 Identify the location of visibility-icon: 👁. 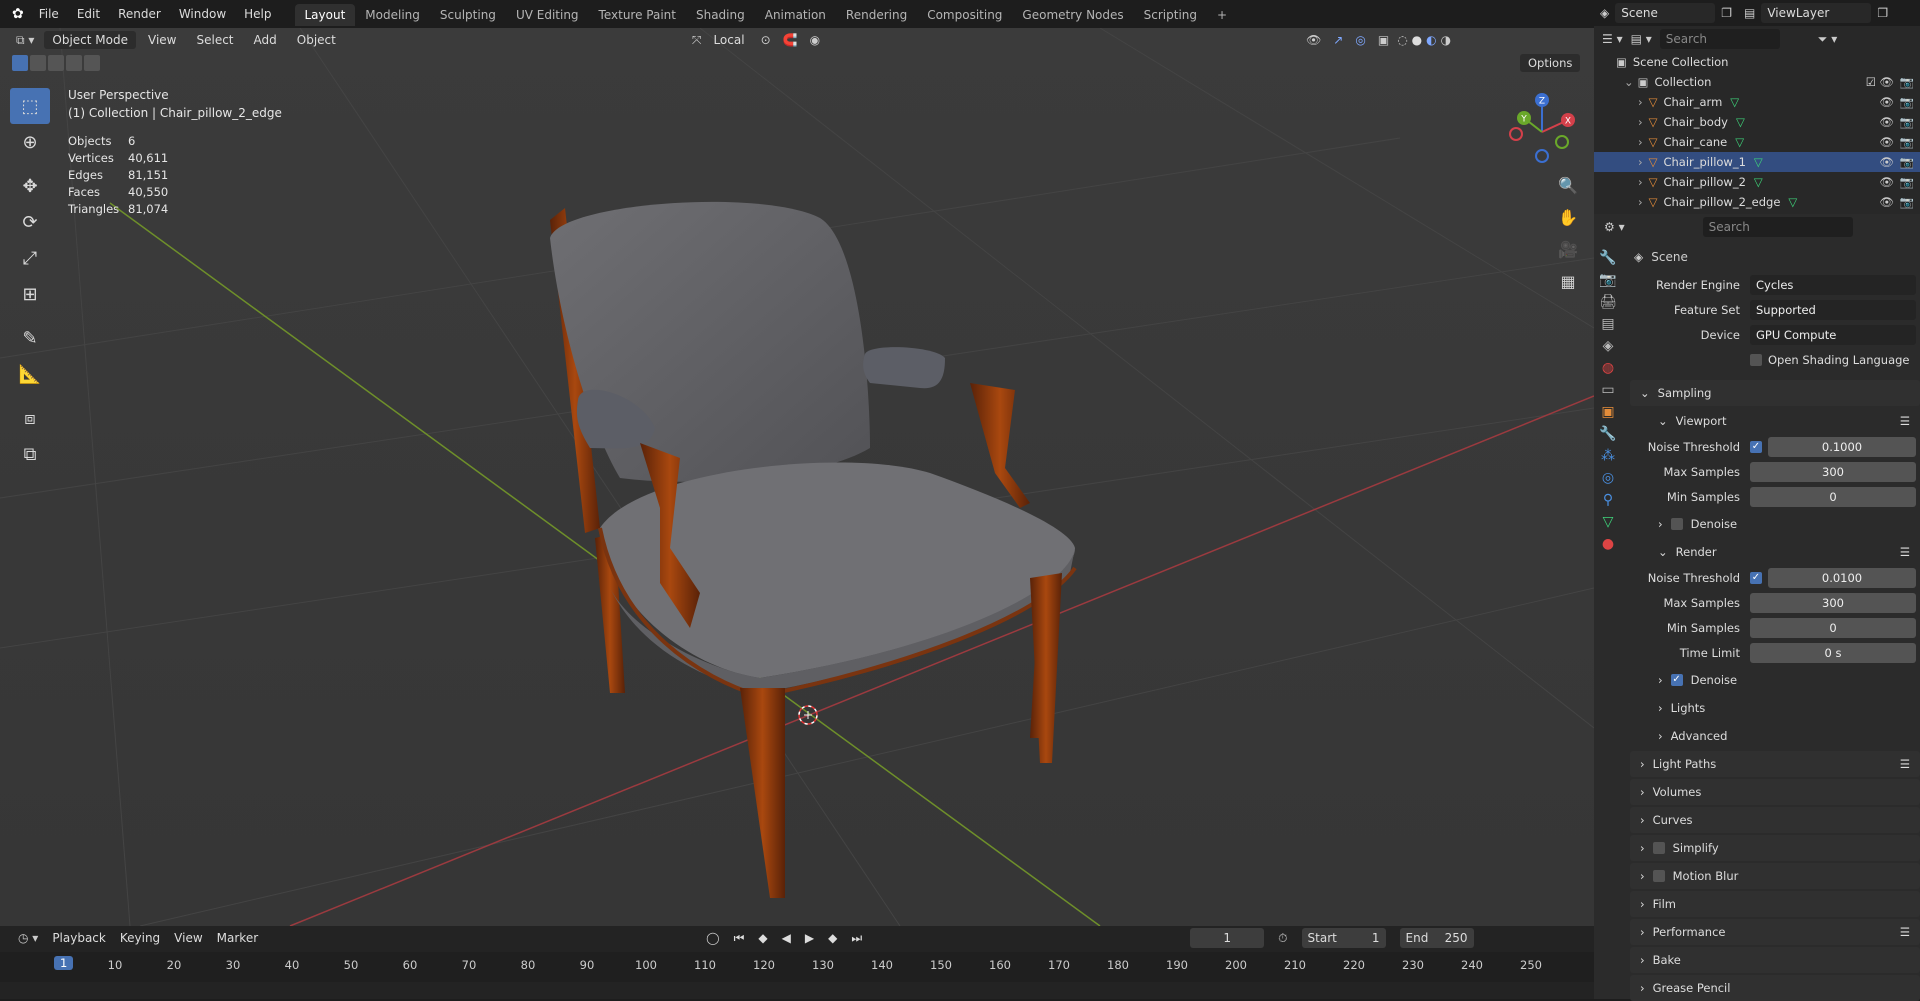
(1313, 40).